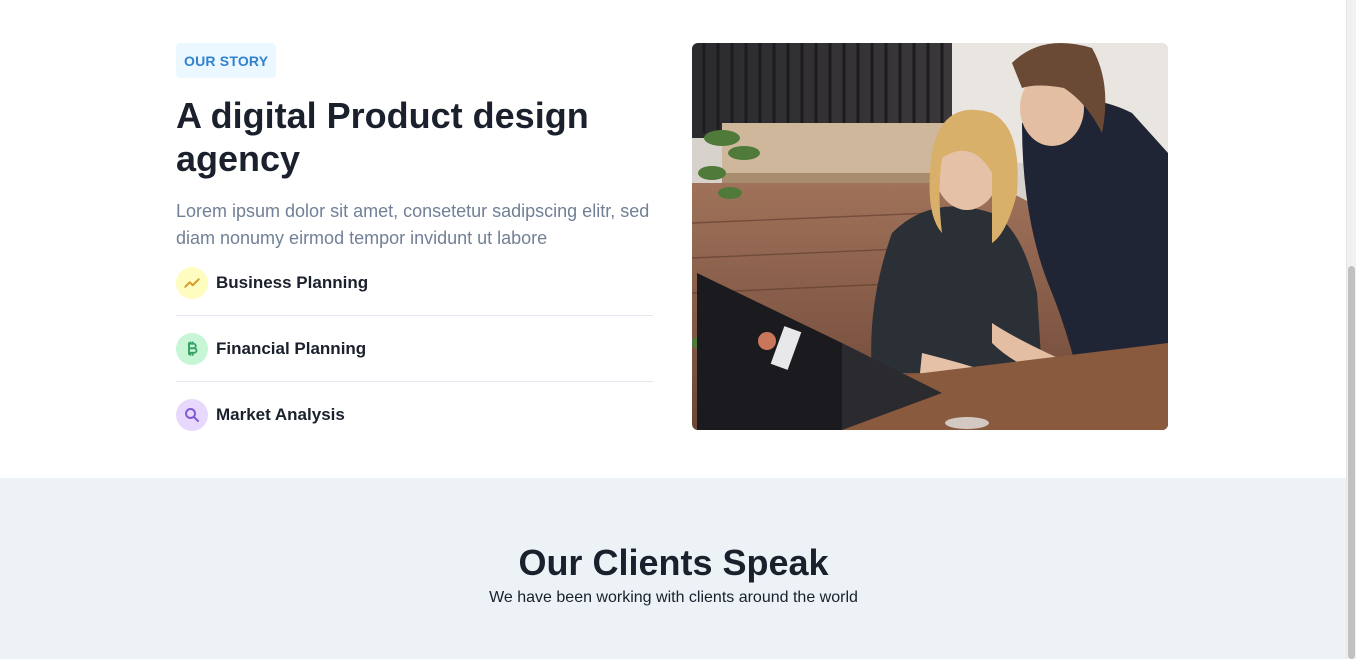 This screenshot has height=659, width=1356. I want to click on search-icon, so click(192, 414).